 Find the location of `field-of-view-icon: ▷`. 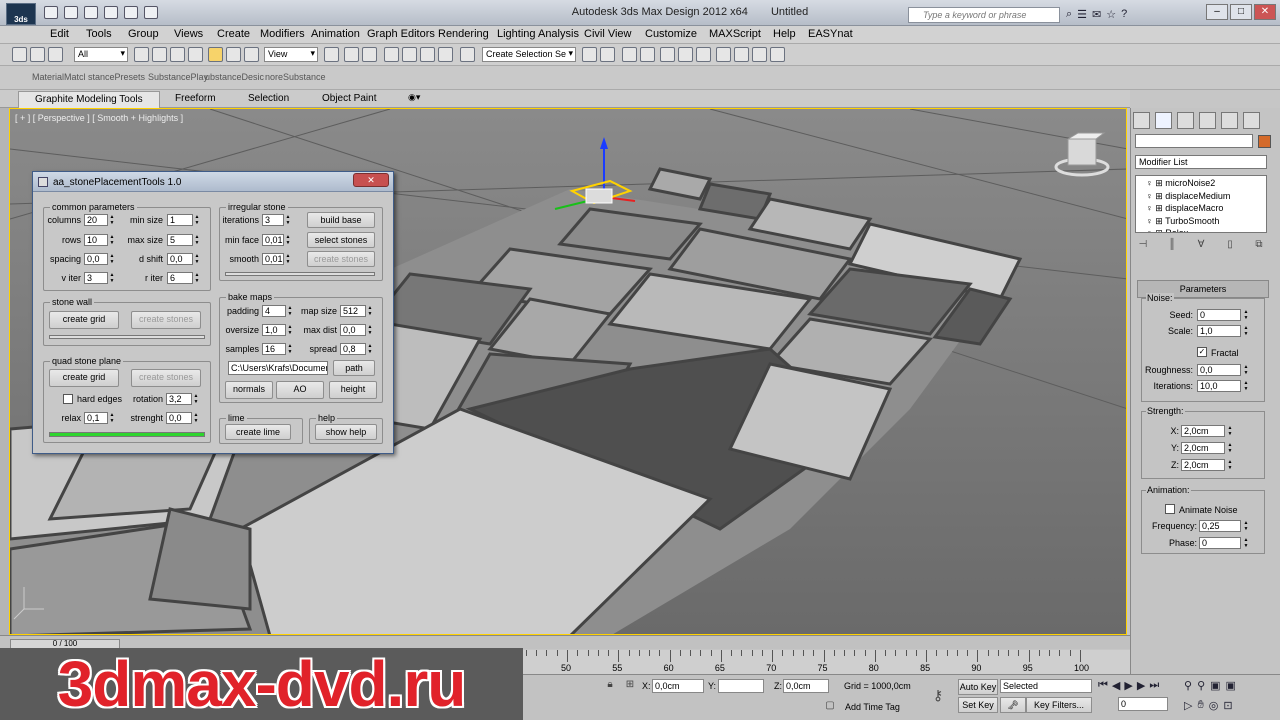

field-of-view-icon: ▷ is located at coordinates (1188, 705).